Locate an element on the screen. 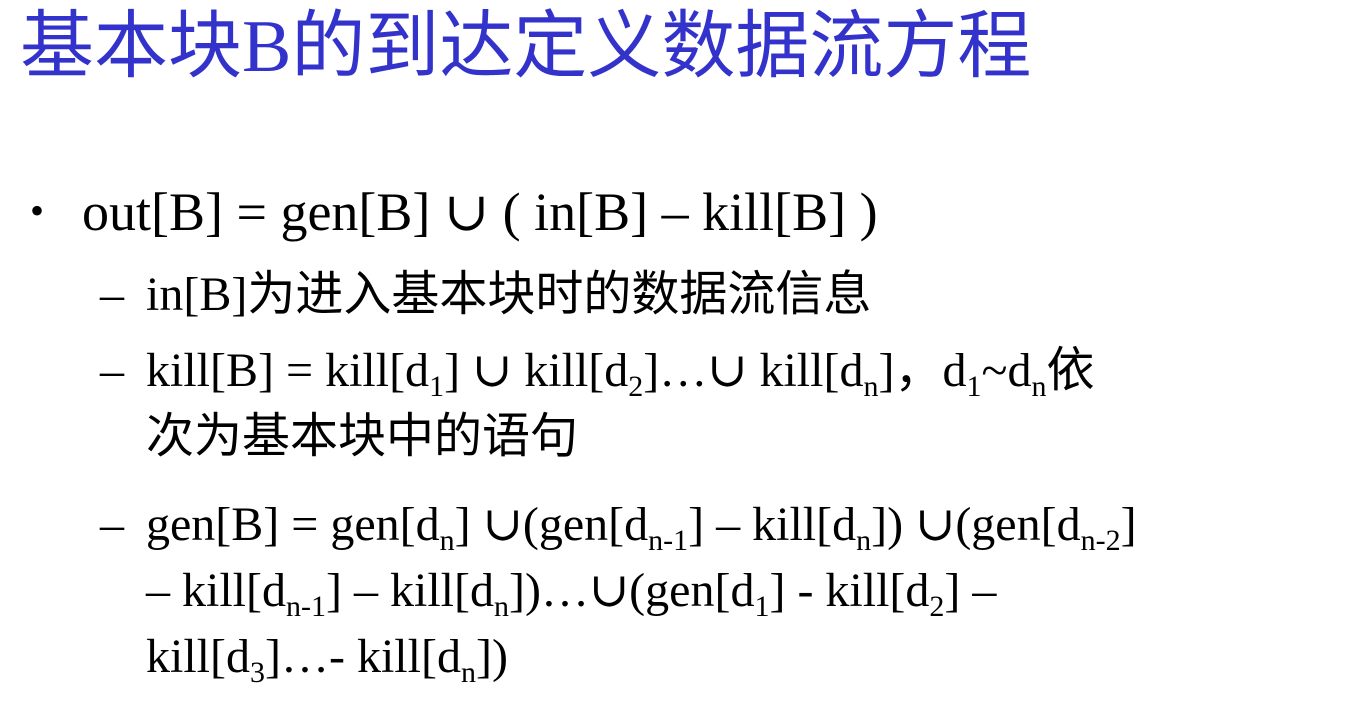  kill-text: kill[B] = kill[d is located at coordinates (288, 370).